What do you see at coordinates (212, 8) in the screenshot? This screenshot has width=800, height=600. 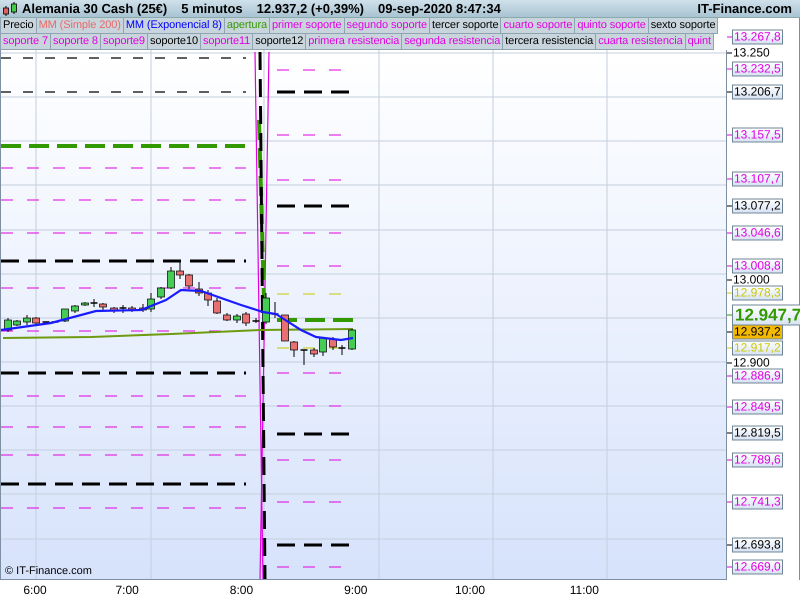 I see `interval-label: 5 minutos` at bounding box center [212, 8].